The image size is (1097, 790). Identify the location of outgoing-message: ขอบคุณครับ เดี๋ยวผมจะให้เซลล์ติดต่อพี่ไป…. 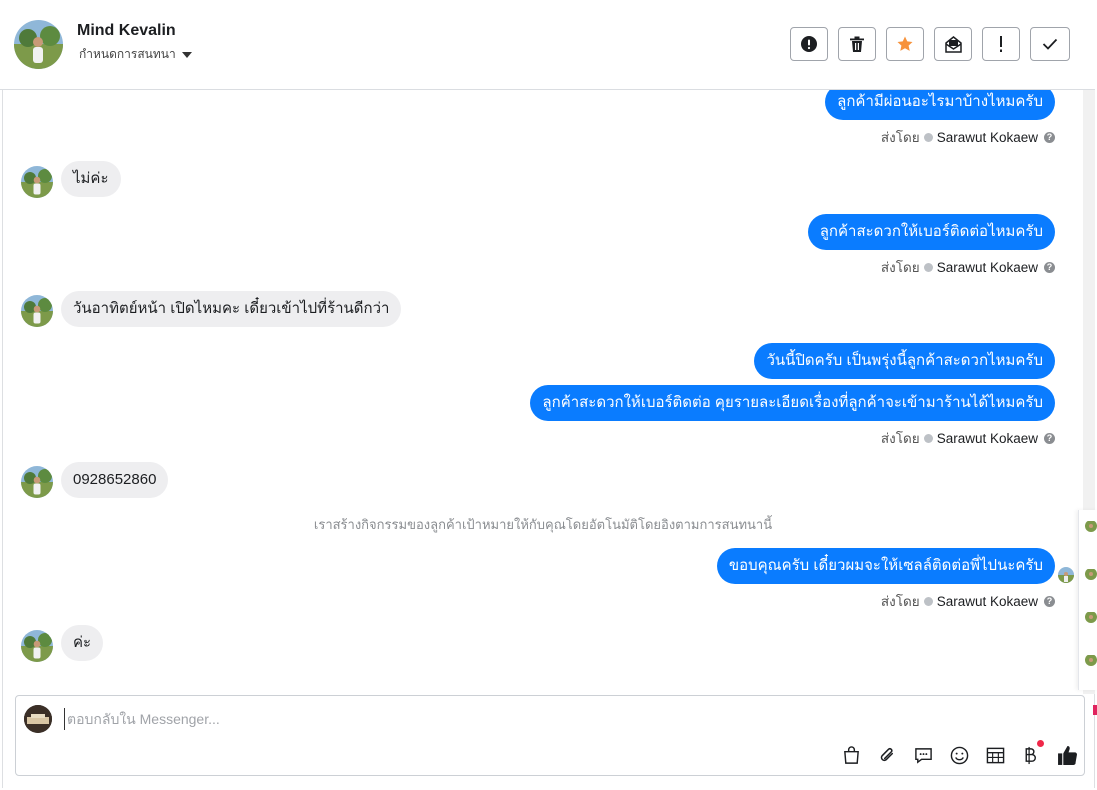
(885, 566).